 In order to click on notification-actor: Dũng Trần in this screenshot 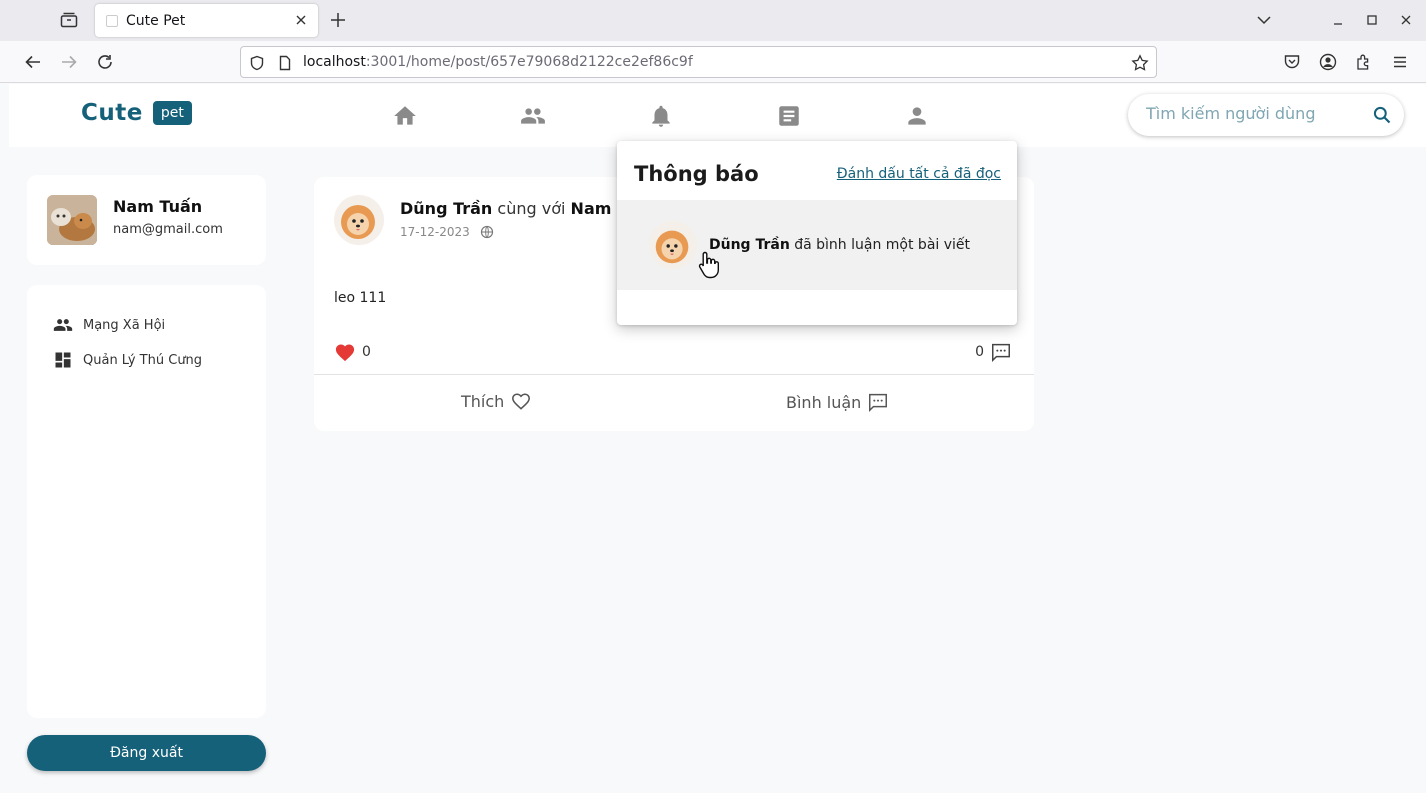, I will do `click(749, 245)`.